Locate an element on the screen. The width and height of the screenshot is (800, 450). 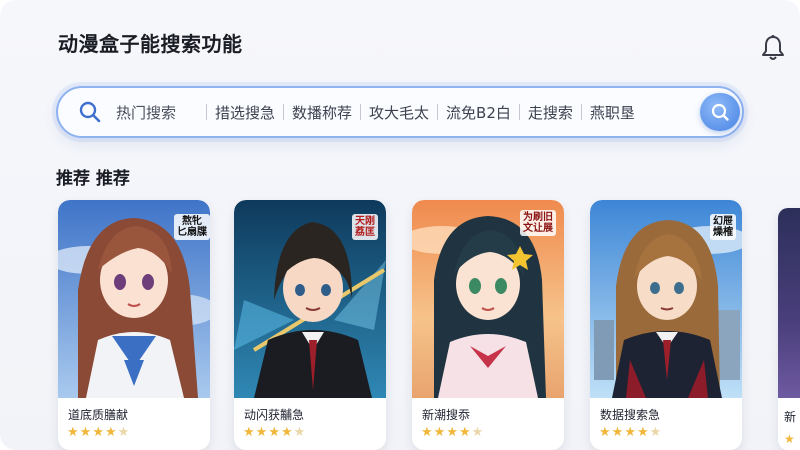
anime-title: 新 is located at coordinates (790, 417).